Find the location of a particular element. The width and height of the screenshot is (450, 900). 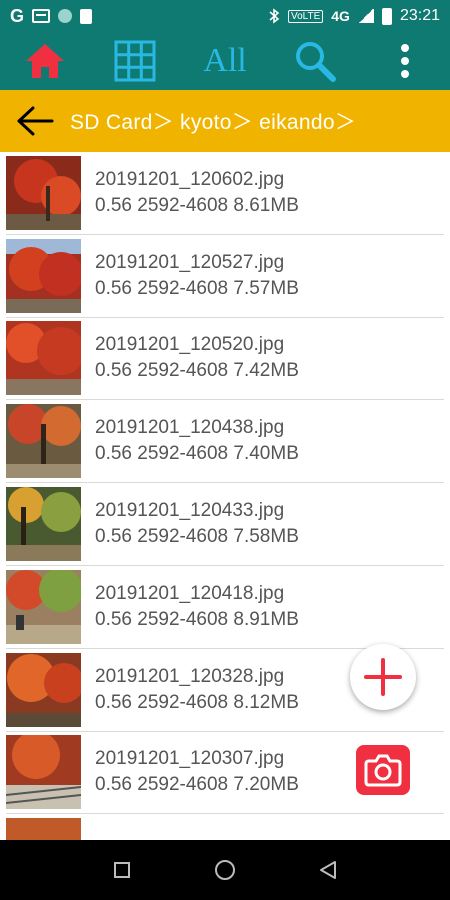

home-icon is located at coordinates (45, 61).